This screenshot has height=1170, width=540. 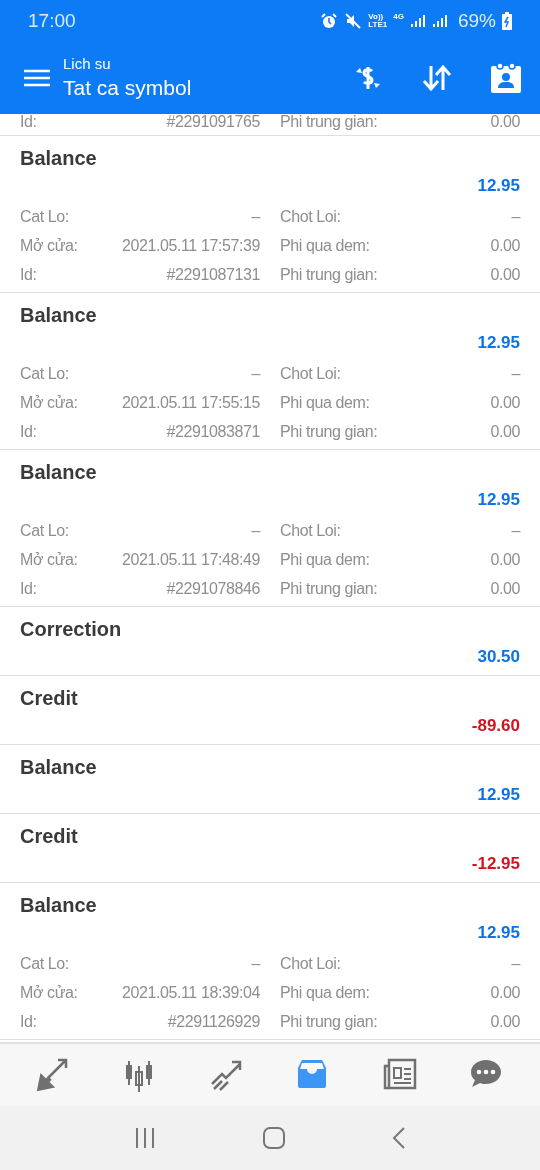 What do you see at coordinates (190, 992) in the screenshot?
I see `field-value: 2021.05.11 18:39:04` at bounding box center [190, 992].